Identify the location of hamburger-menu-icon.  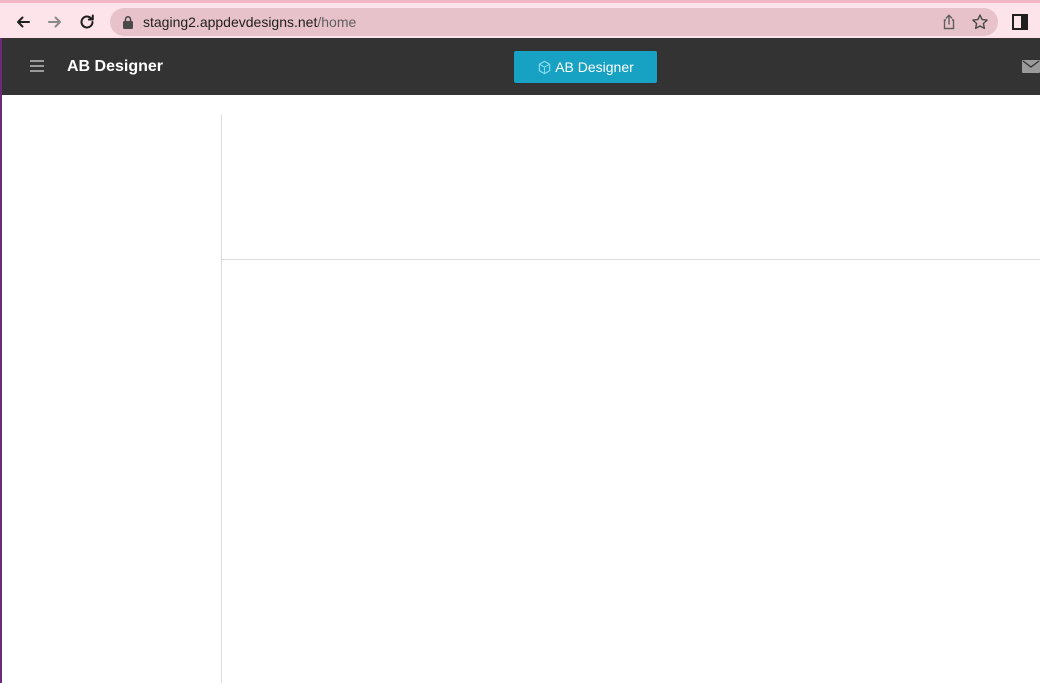
(38, 67).